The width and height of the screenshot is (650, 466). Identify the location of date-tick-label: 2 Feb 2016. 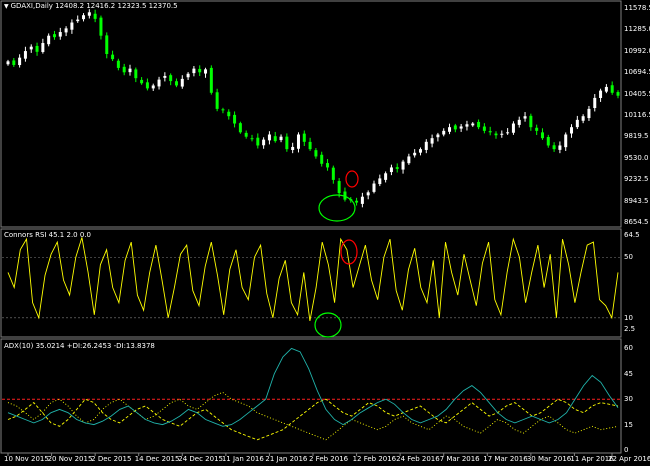
(329, 459).